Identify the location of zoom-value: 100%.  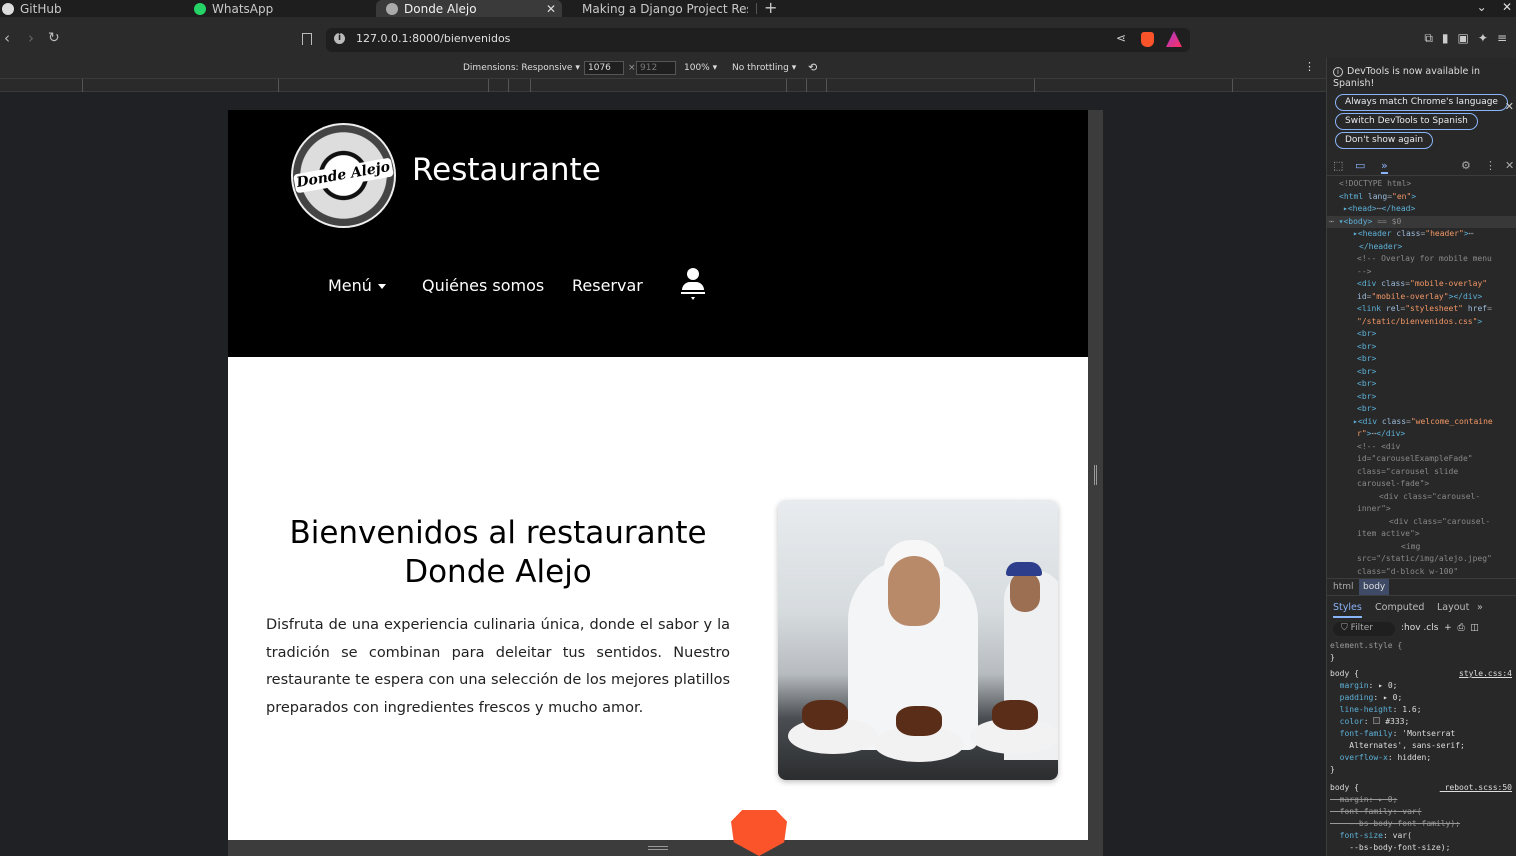
(697, 68).